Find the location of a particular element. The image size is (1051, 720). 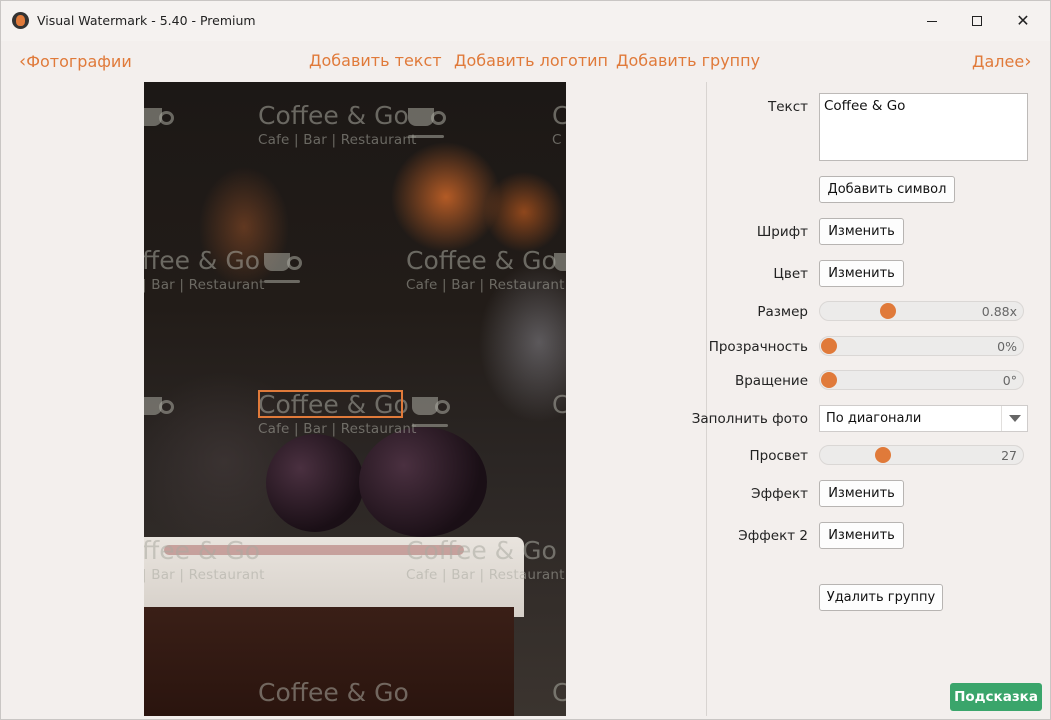

rotation-value: 0° is located at coordinates (1009, 380).